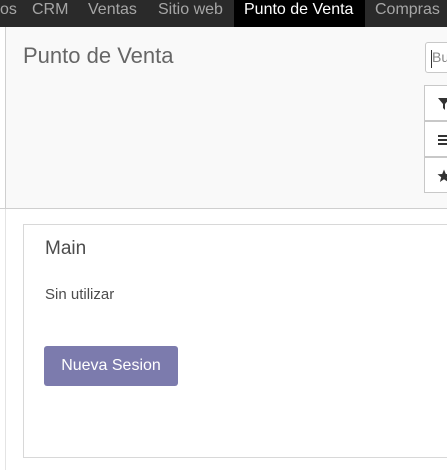  Describe the element at coordinates (436, 57) in the screenshot. I see `search-input: Bu` at that location.